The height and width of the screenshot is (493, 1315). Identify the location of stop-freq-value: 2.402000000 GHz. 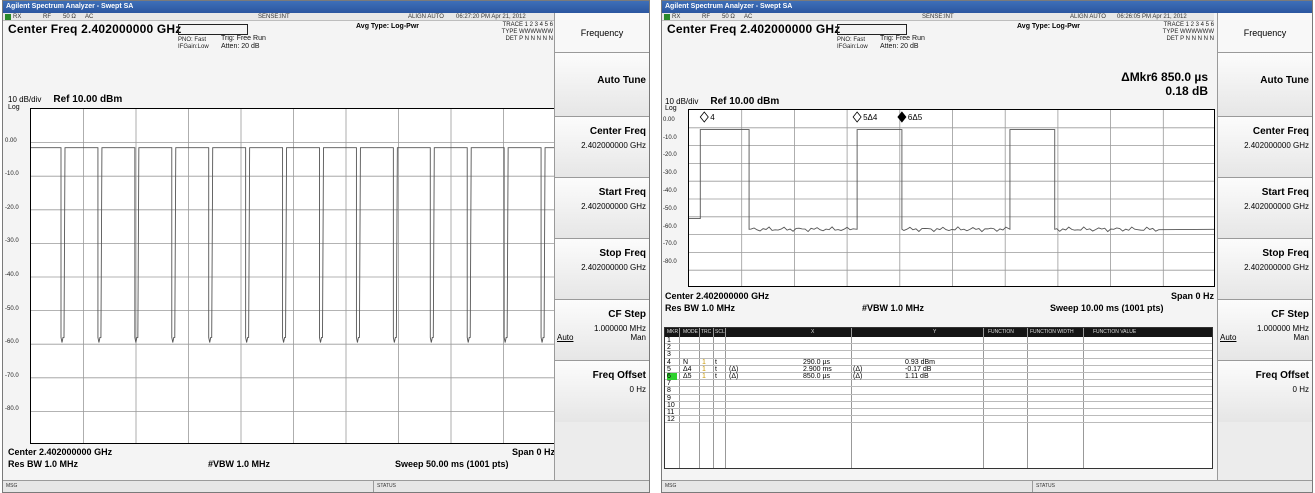
(613, 267).